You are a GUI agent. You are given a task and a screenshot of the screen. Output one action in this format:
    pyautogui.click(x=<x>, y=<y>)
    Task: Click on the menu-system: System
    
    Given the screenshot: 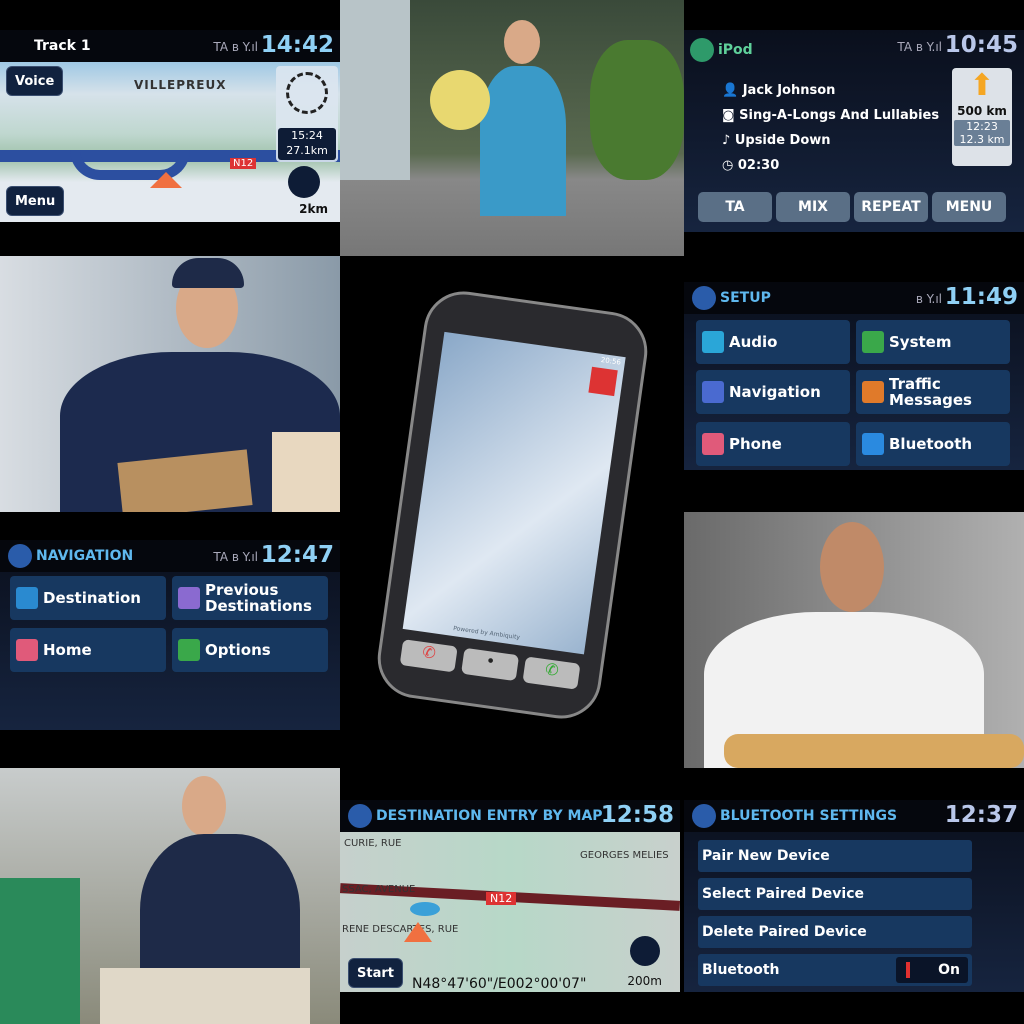 What is the action you would take?
    pyautogui.click(x=933, y=342)
    